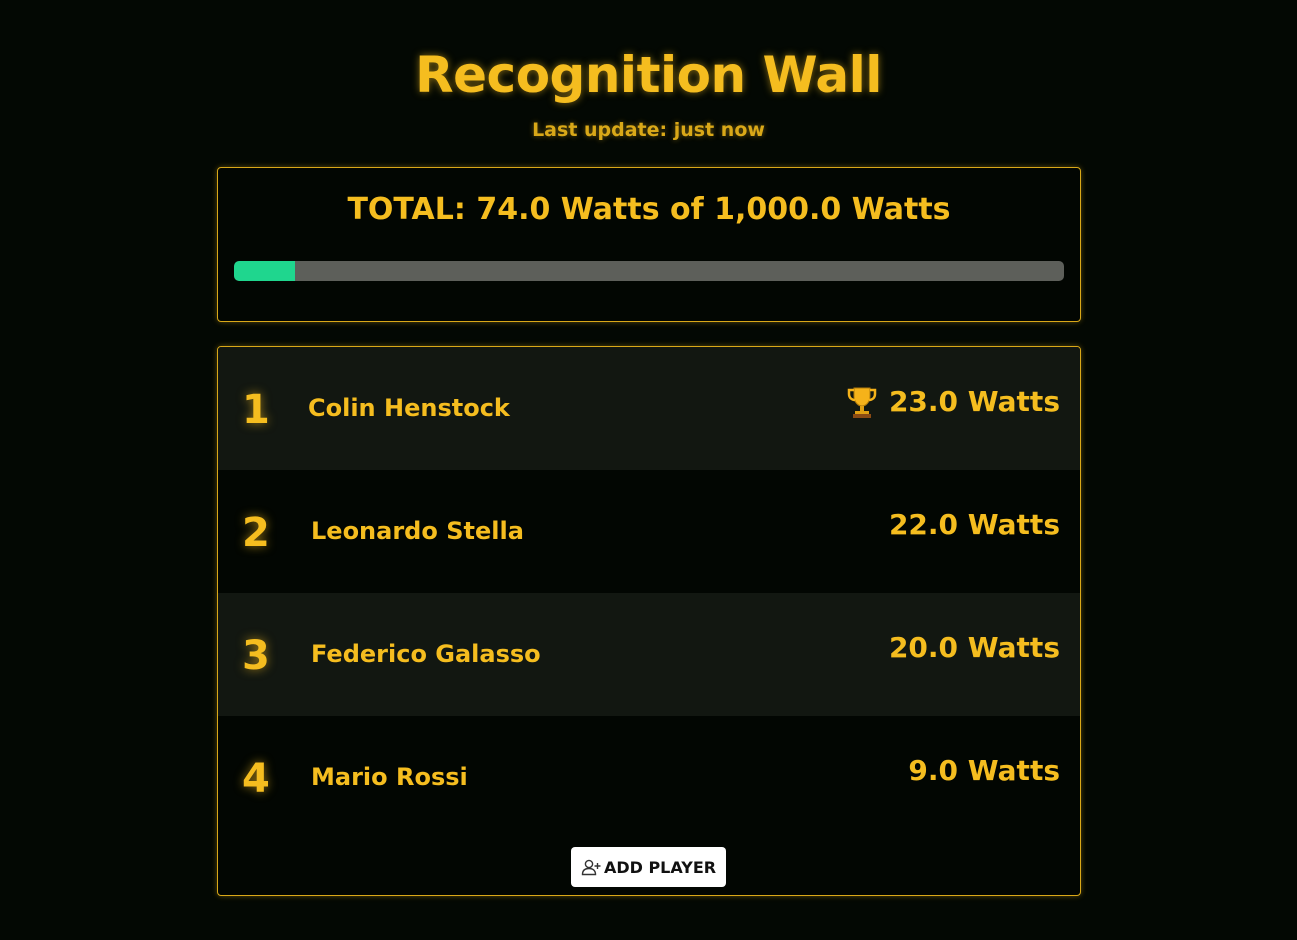  Describe the element at coordinates (649, 209) in the screenshot. I see `total-summary: TOTAL: 74.0 Watts of 1,000.0 Watts` at that location.